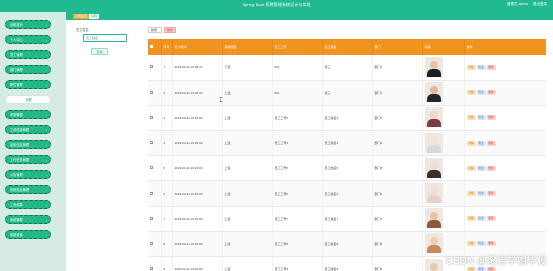 The height and width of the screenshot is (271, 553). Describe the element at coordinates (28, 159) in the screenshot. I see `sidebar-item: 工作任务管理 ›` at that location.